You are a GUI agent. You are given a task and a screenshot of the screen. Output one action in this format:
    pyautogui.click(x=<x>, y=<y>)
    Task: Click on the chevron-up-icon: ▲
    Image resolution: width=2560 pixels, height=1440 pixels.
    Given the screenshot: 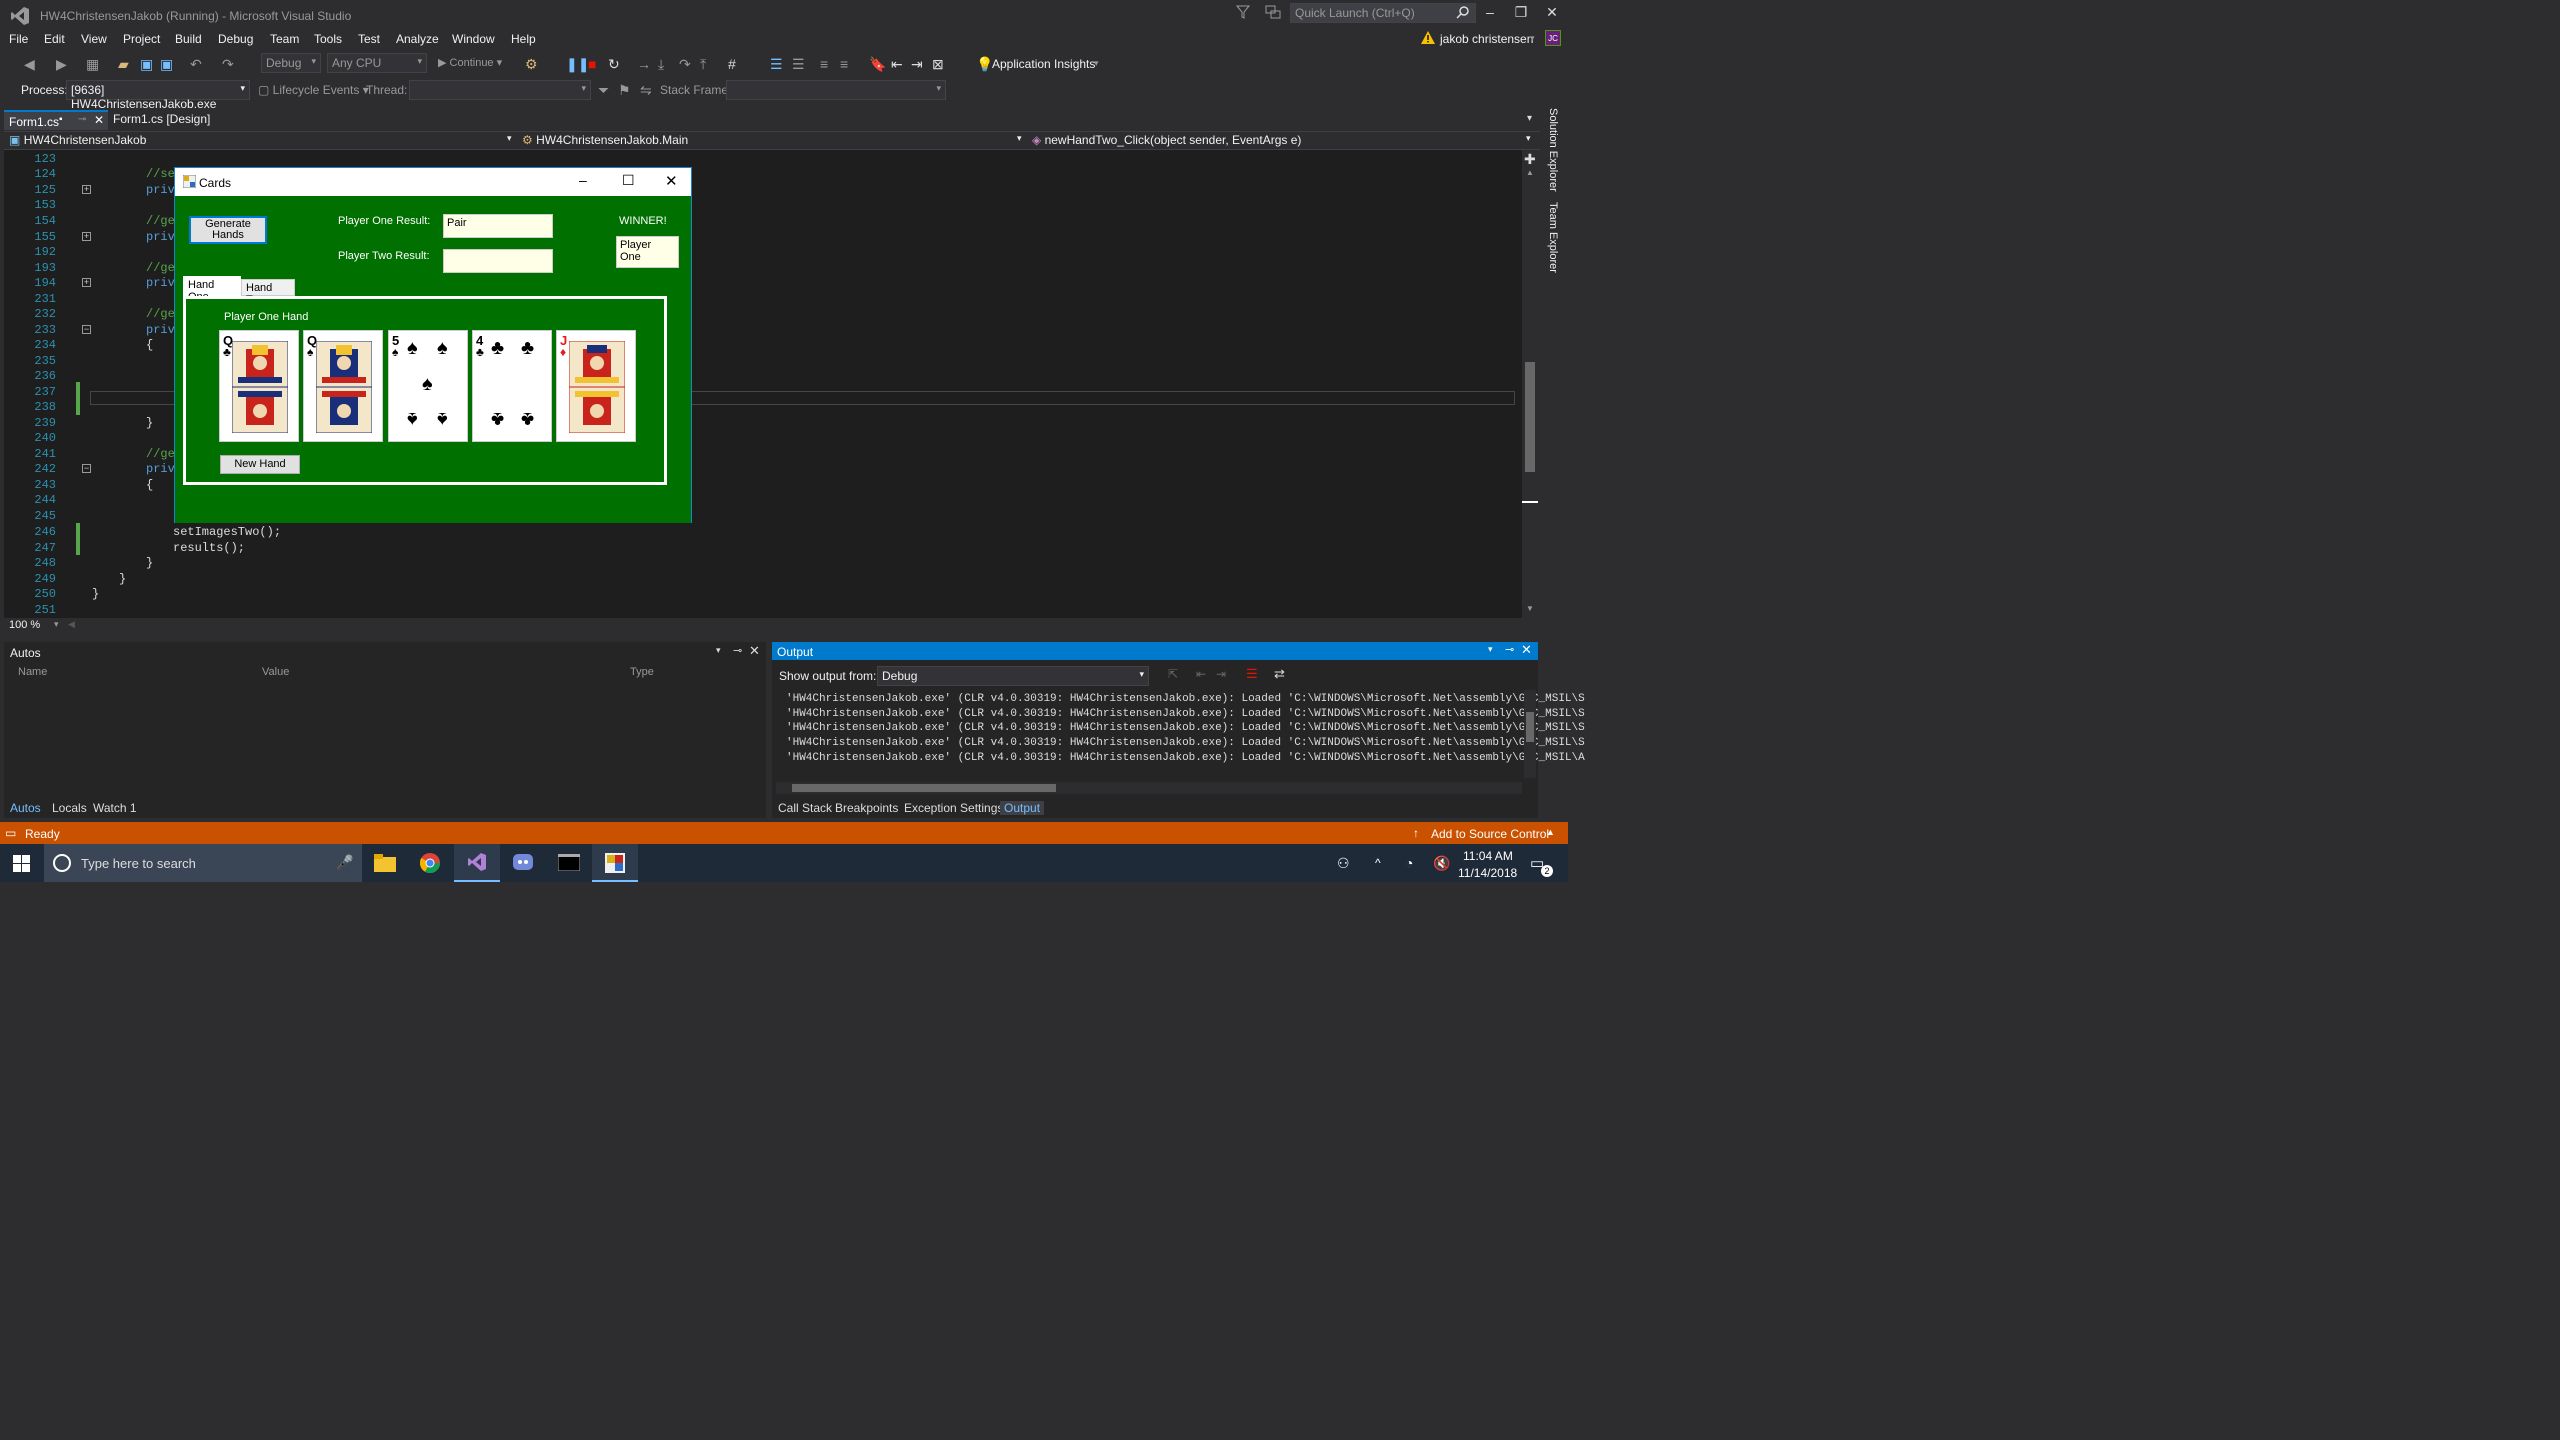 What is the action you would take?
    pyautogui.click(x=1550, y=832)
    